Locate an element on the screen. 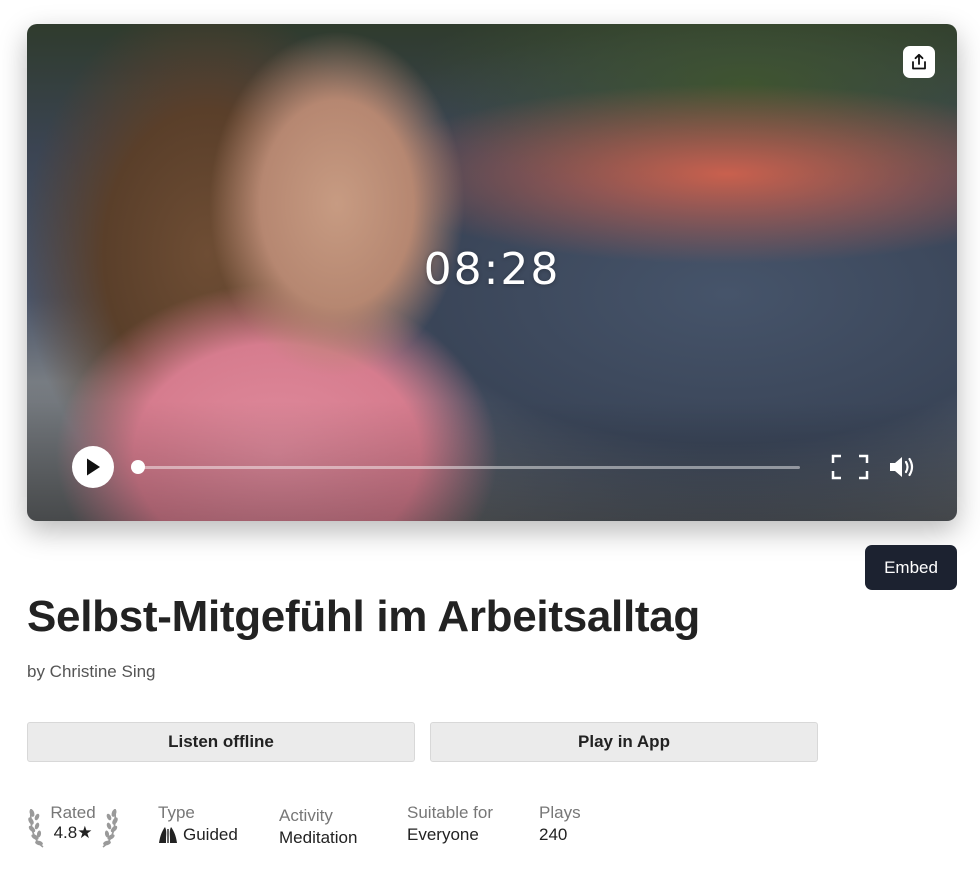 The width and height of the screenshot is (980, 870). suitable-value: Everyone is located at coordinates (443, 834).